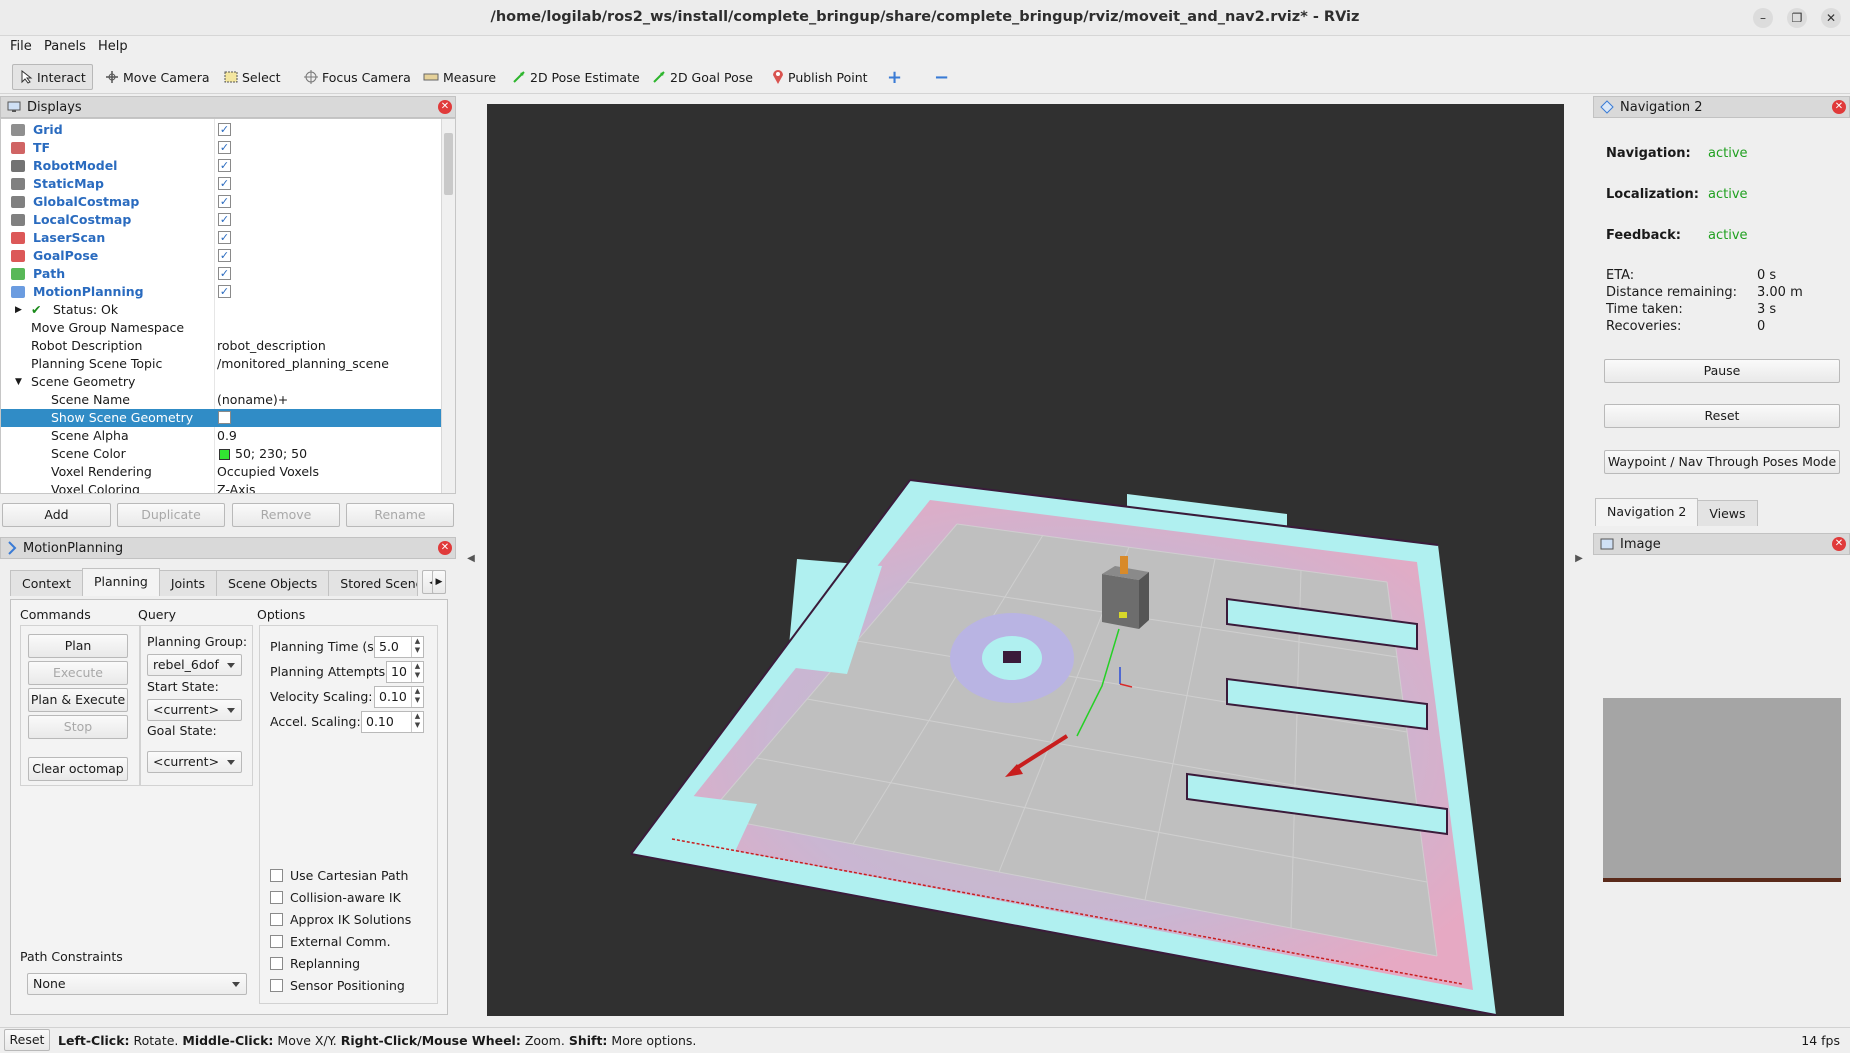 Image resolution: width=1850 pixels, height=1053 pixels. What do you see at coordinates (171, 515) in the screenshot?
I see `duplicate-display-button: Duplicate` at bounding box center [171, 515].